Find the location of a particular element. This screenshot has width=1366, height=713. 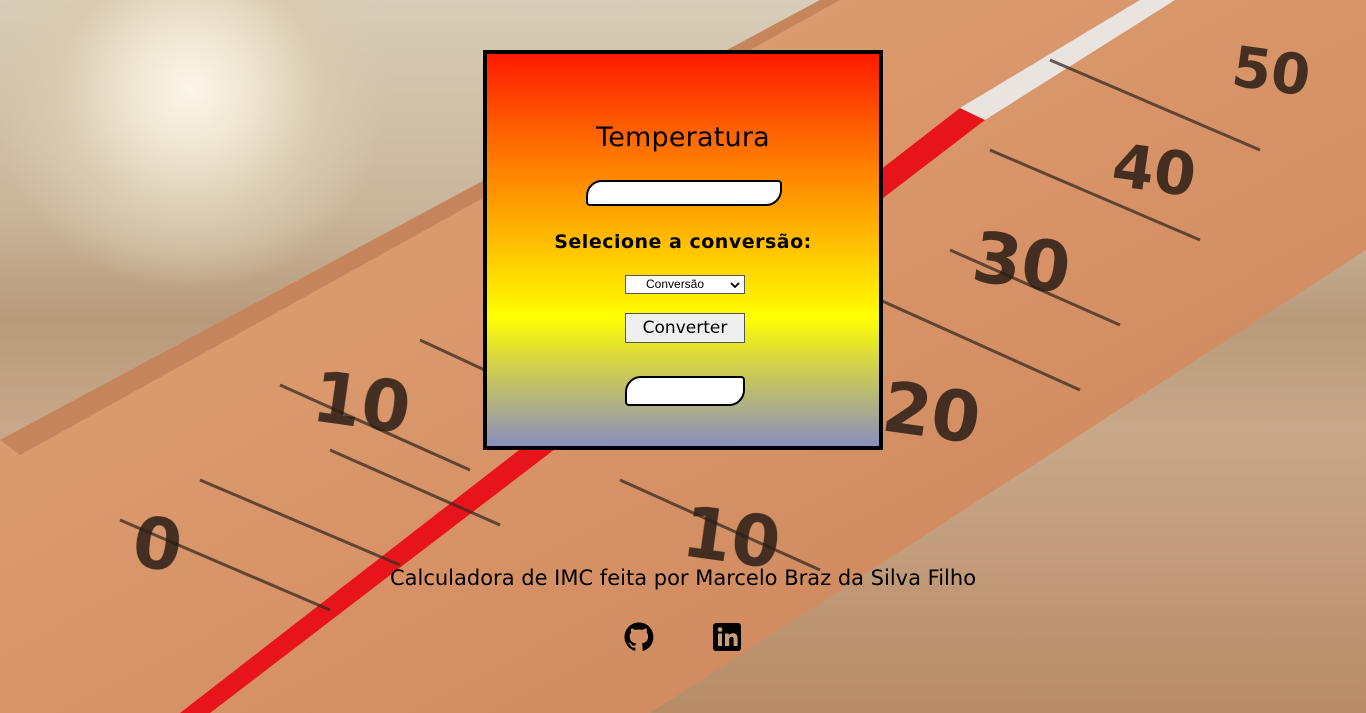

temperature-input is located at coordinates (684, 193).